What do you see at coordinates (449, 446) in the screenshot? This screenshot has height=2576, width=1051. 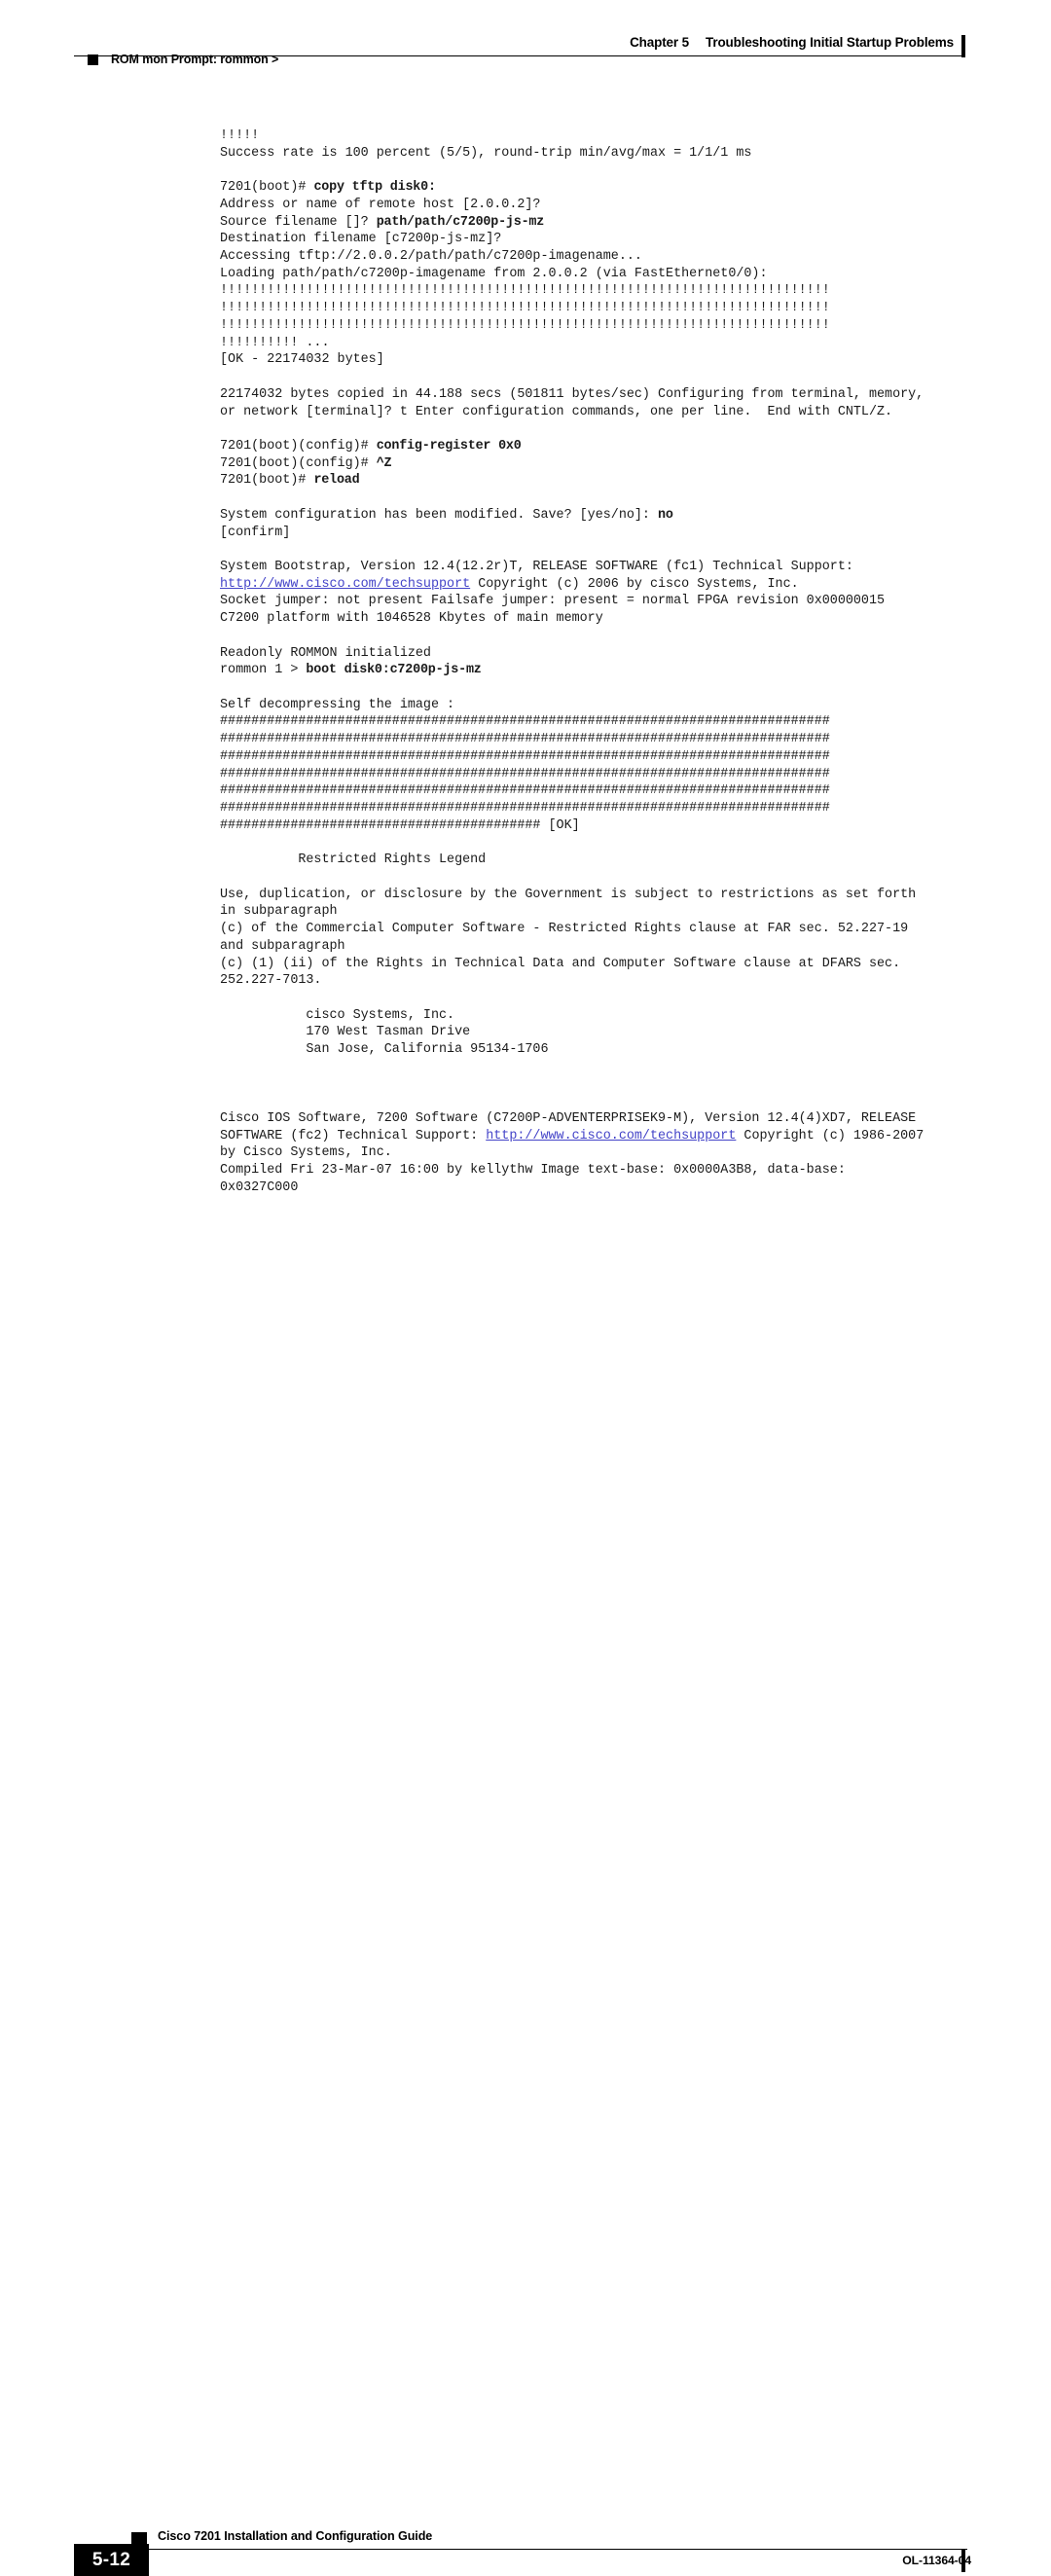 I see `console-command-bold: config-register 0x0` at bounding box center [449, 446].